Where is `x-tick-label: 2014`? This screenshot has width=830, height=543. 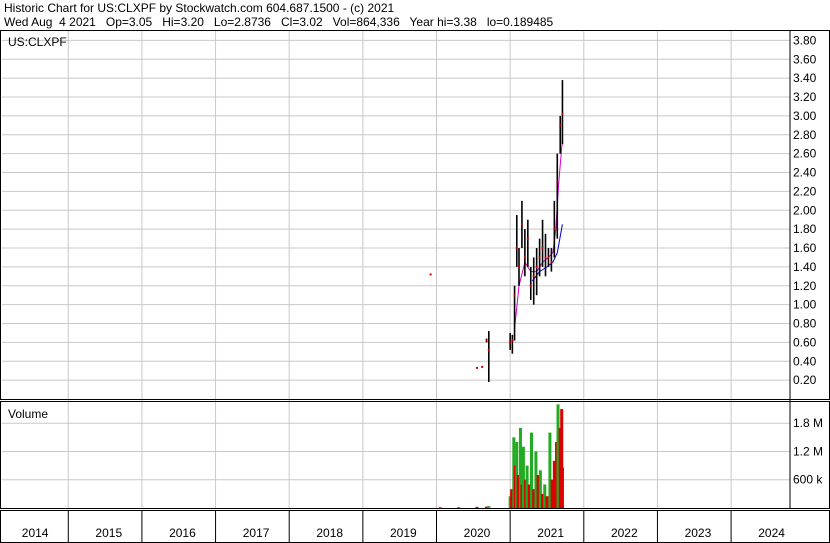 x-tick-label: 2014 is located at coordinates (35, 533).